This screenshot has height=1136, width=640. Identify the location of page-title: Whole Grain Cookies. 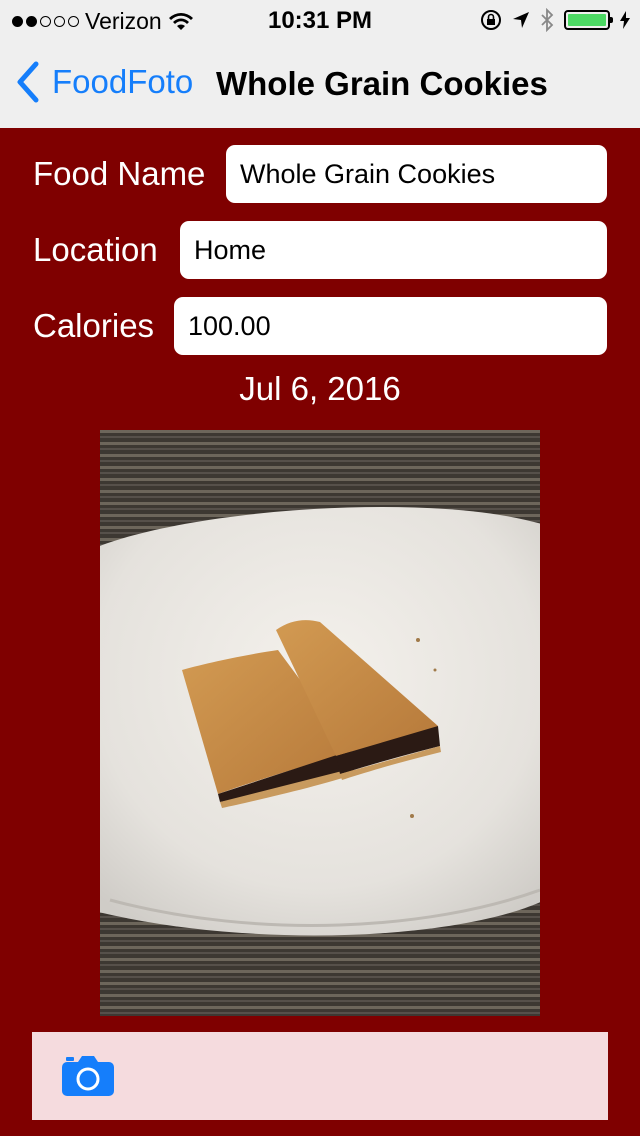
(382, 83).